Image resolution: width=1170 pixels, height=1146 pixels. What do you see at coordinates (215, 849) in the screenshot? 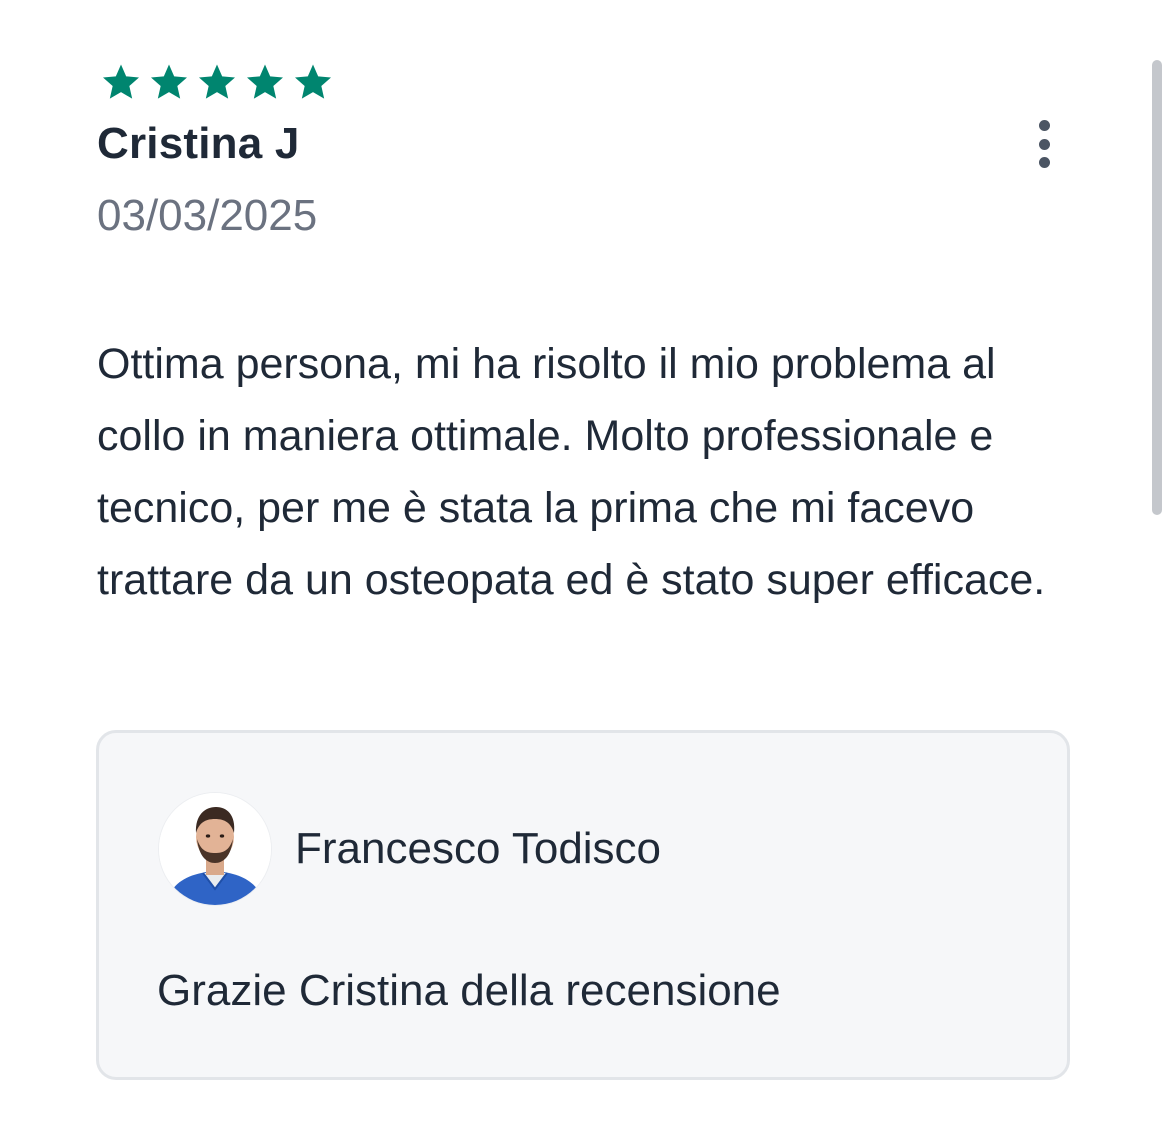
I see `avatar` at bounding box center [215, 849].